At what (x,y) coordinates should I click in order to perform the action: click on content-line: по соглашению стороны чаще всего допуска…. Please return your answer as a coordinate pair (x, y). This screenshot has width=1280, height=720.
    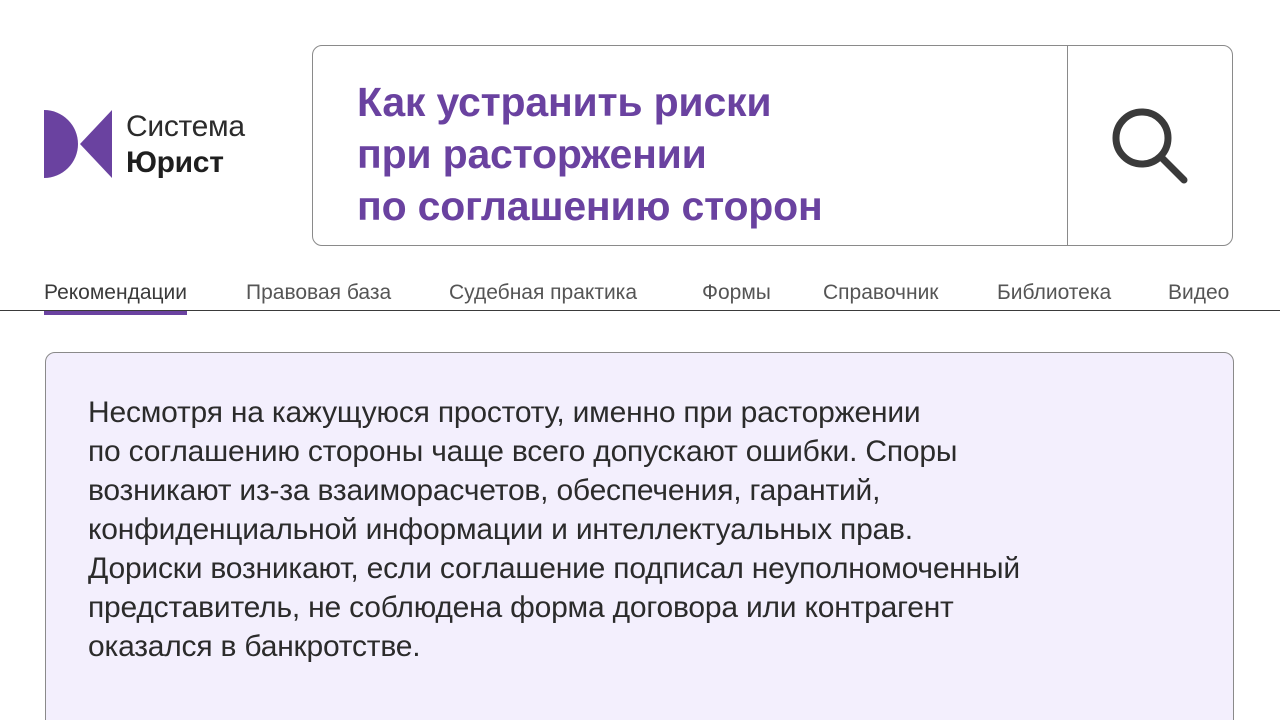
    Looking at the image, I should click on (523, 451).